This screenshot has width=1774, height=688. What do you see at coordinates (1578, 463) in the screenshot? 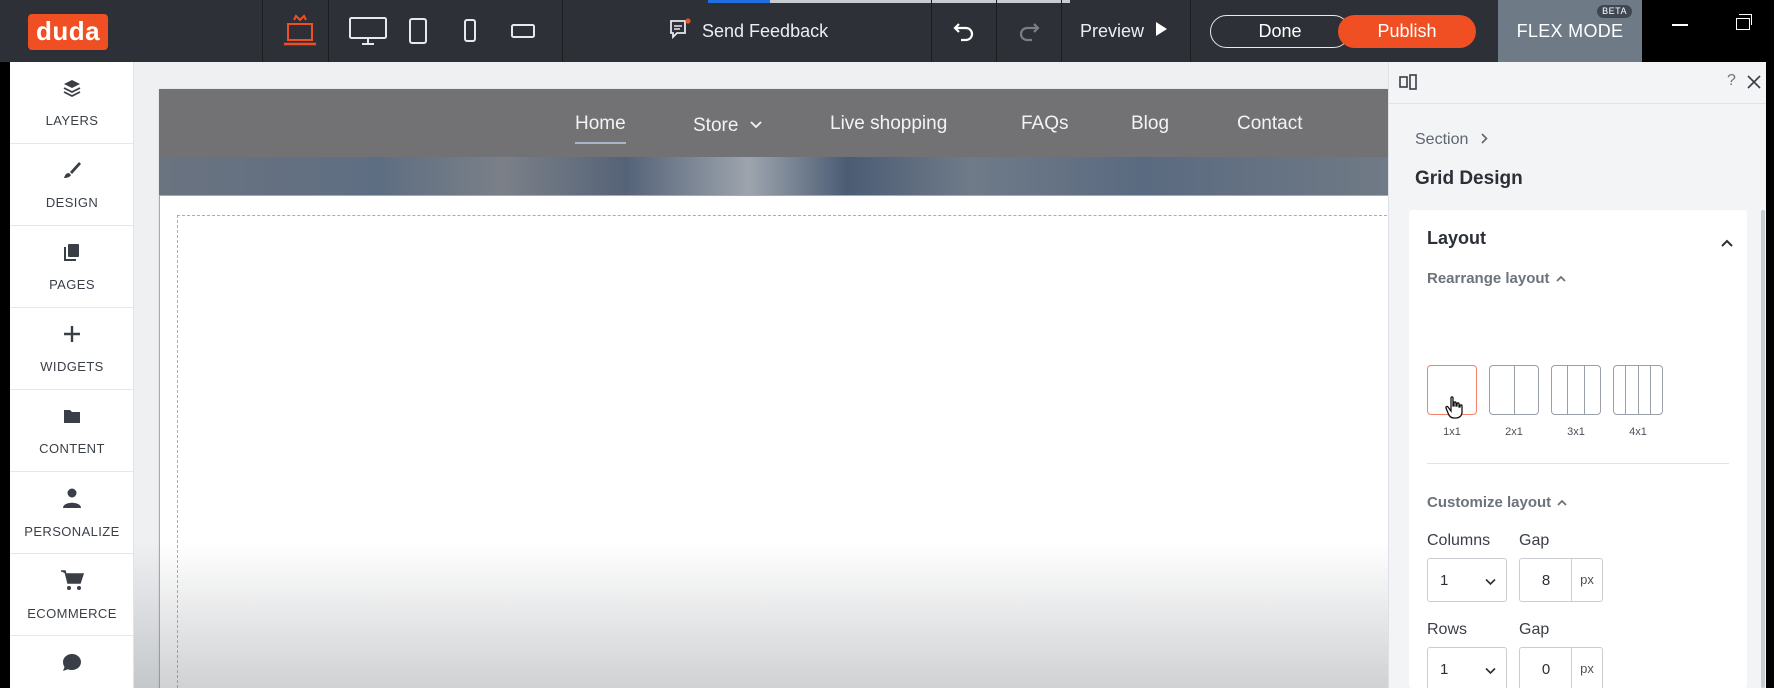
I see `divider` at bounding box center [1578, 463].